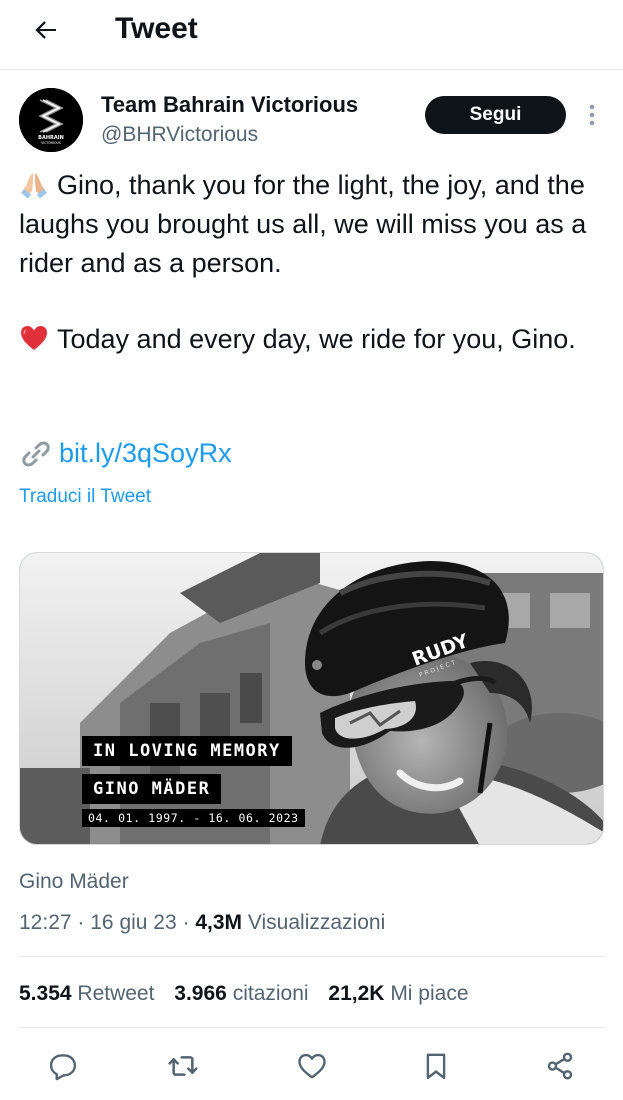  Describe the element at coordinates (85, 497) in the screenshot. I see `translate-tweet-link: Traduci il Tweet` at that location.